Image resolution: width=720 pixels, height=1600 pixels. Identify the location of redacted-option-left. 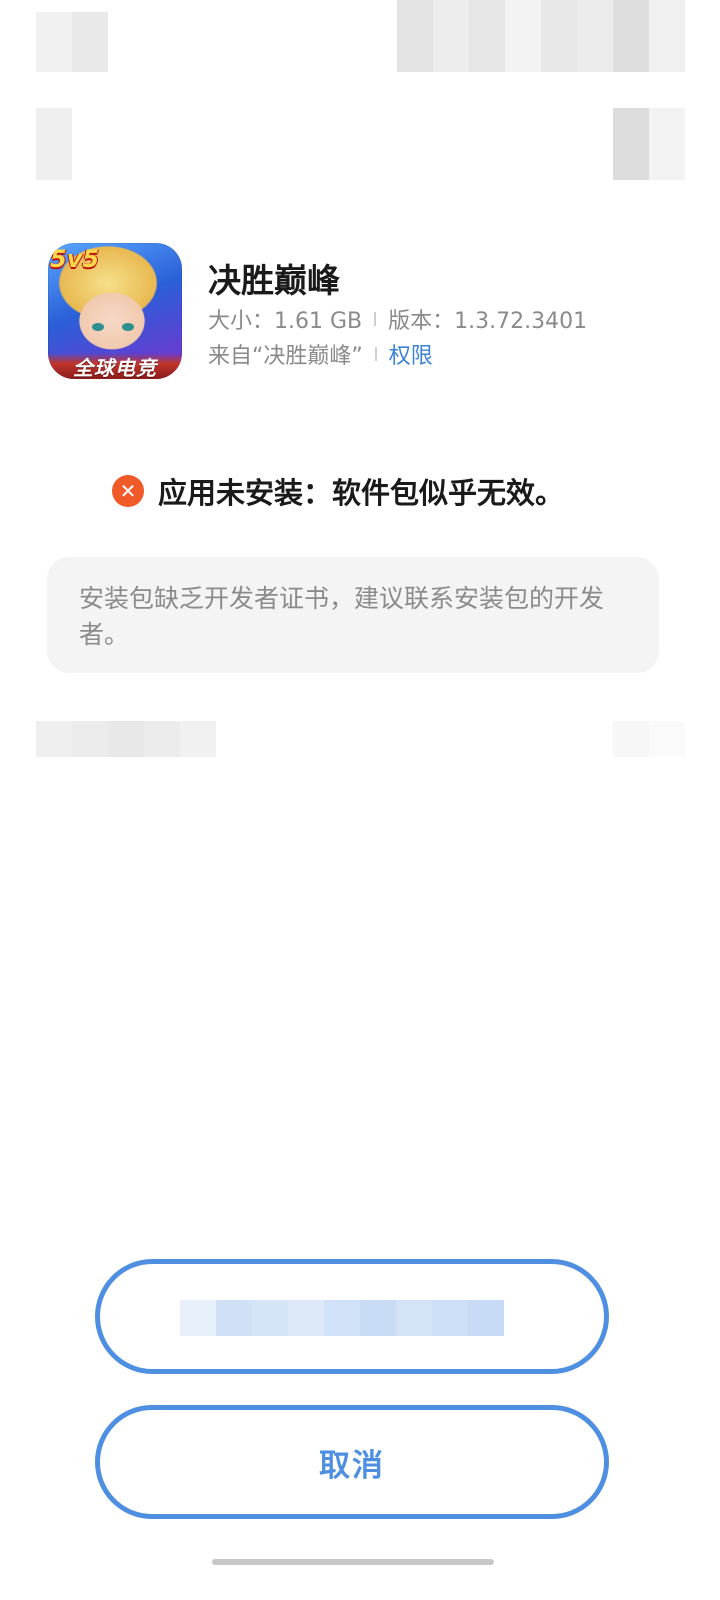
(126, 739).